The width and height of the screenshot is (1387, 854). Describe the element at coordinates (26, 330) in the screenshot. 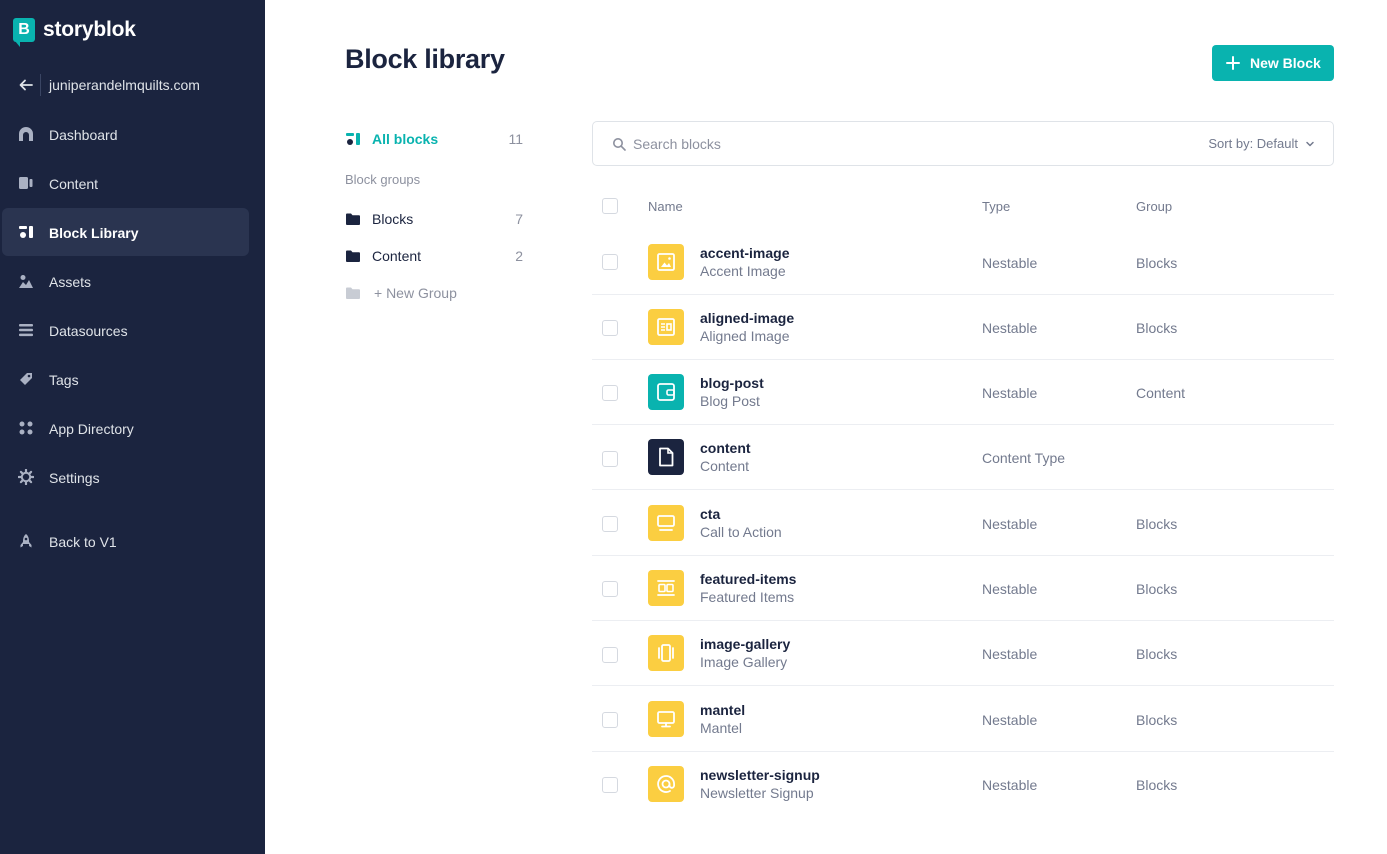

I see `datasources-icon` at that location.